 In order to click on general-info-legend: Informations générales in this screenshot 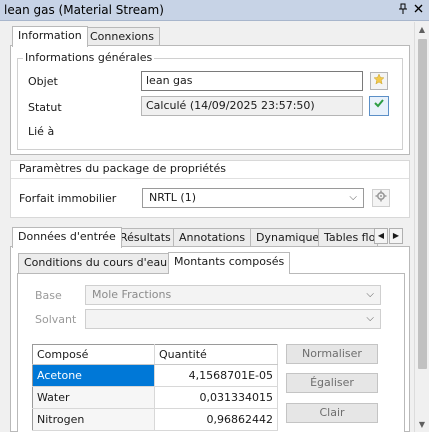, I will do `click(89, 57)`.